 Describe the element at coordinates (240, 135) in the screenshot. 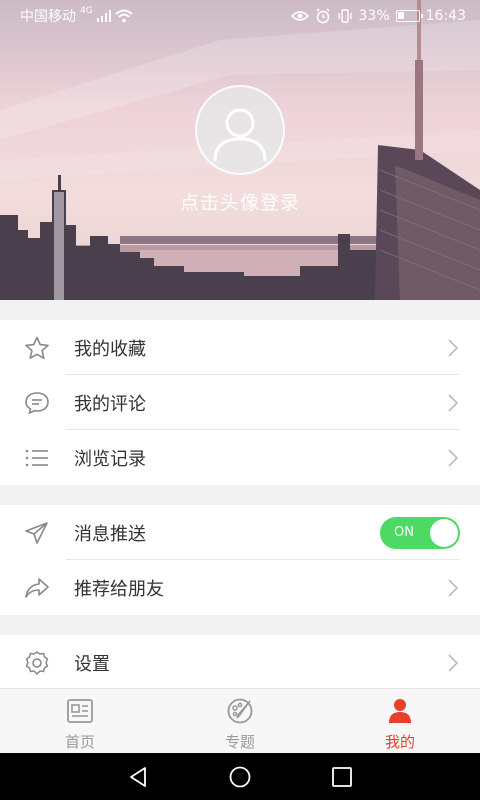

I see `default-user-icon` at that location.